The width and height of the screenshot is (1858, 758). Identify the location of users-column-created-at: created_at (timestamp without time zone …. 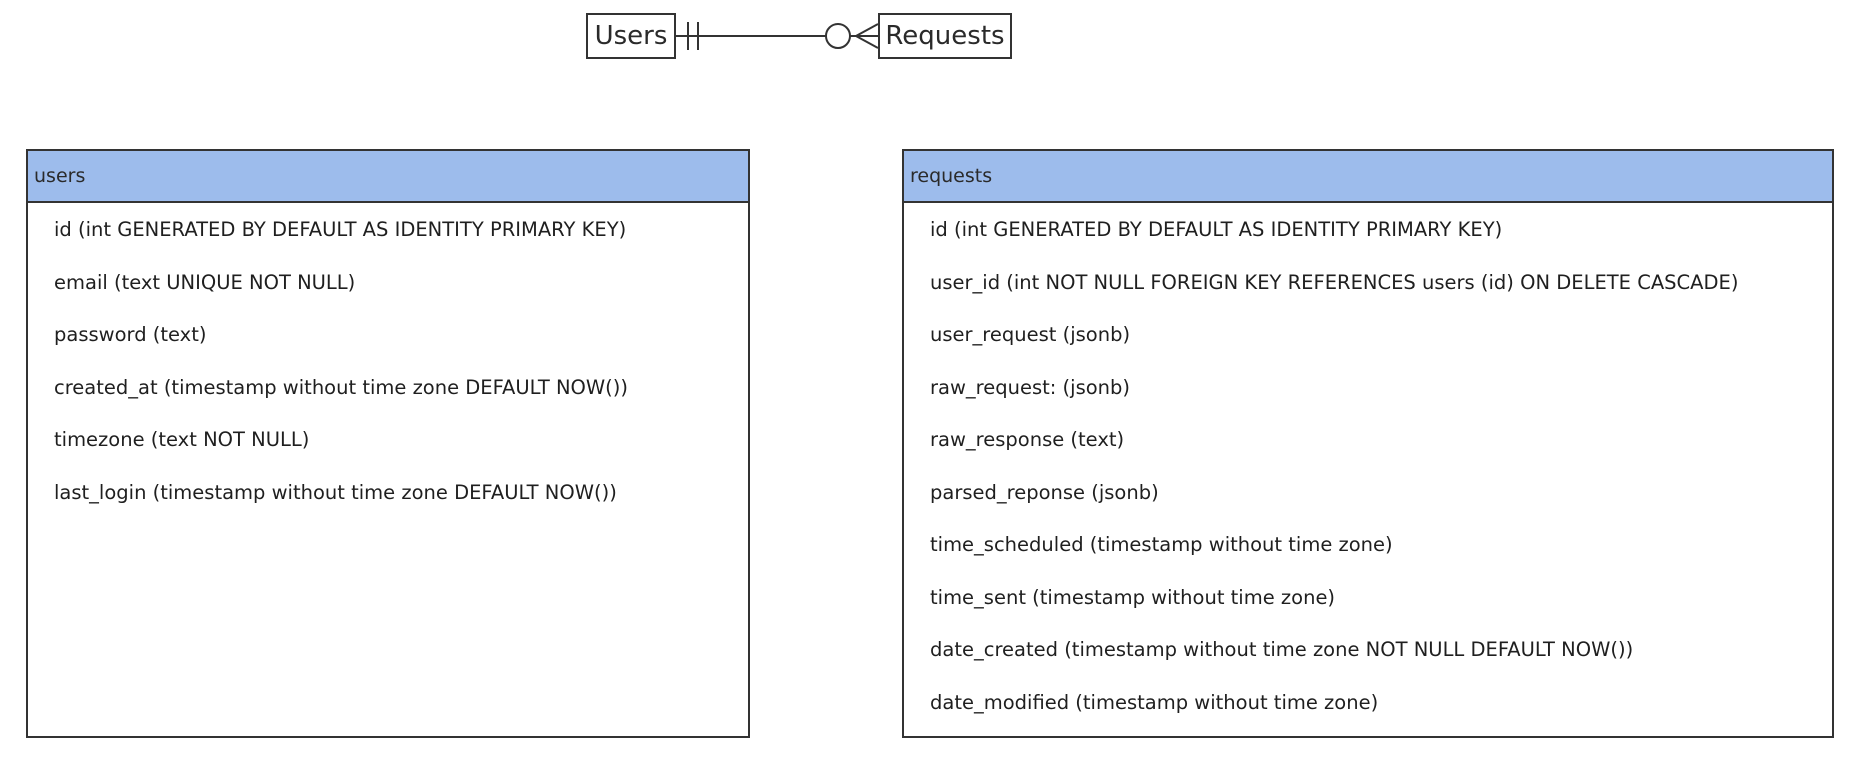
(401, 399).